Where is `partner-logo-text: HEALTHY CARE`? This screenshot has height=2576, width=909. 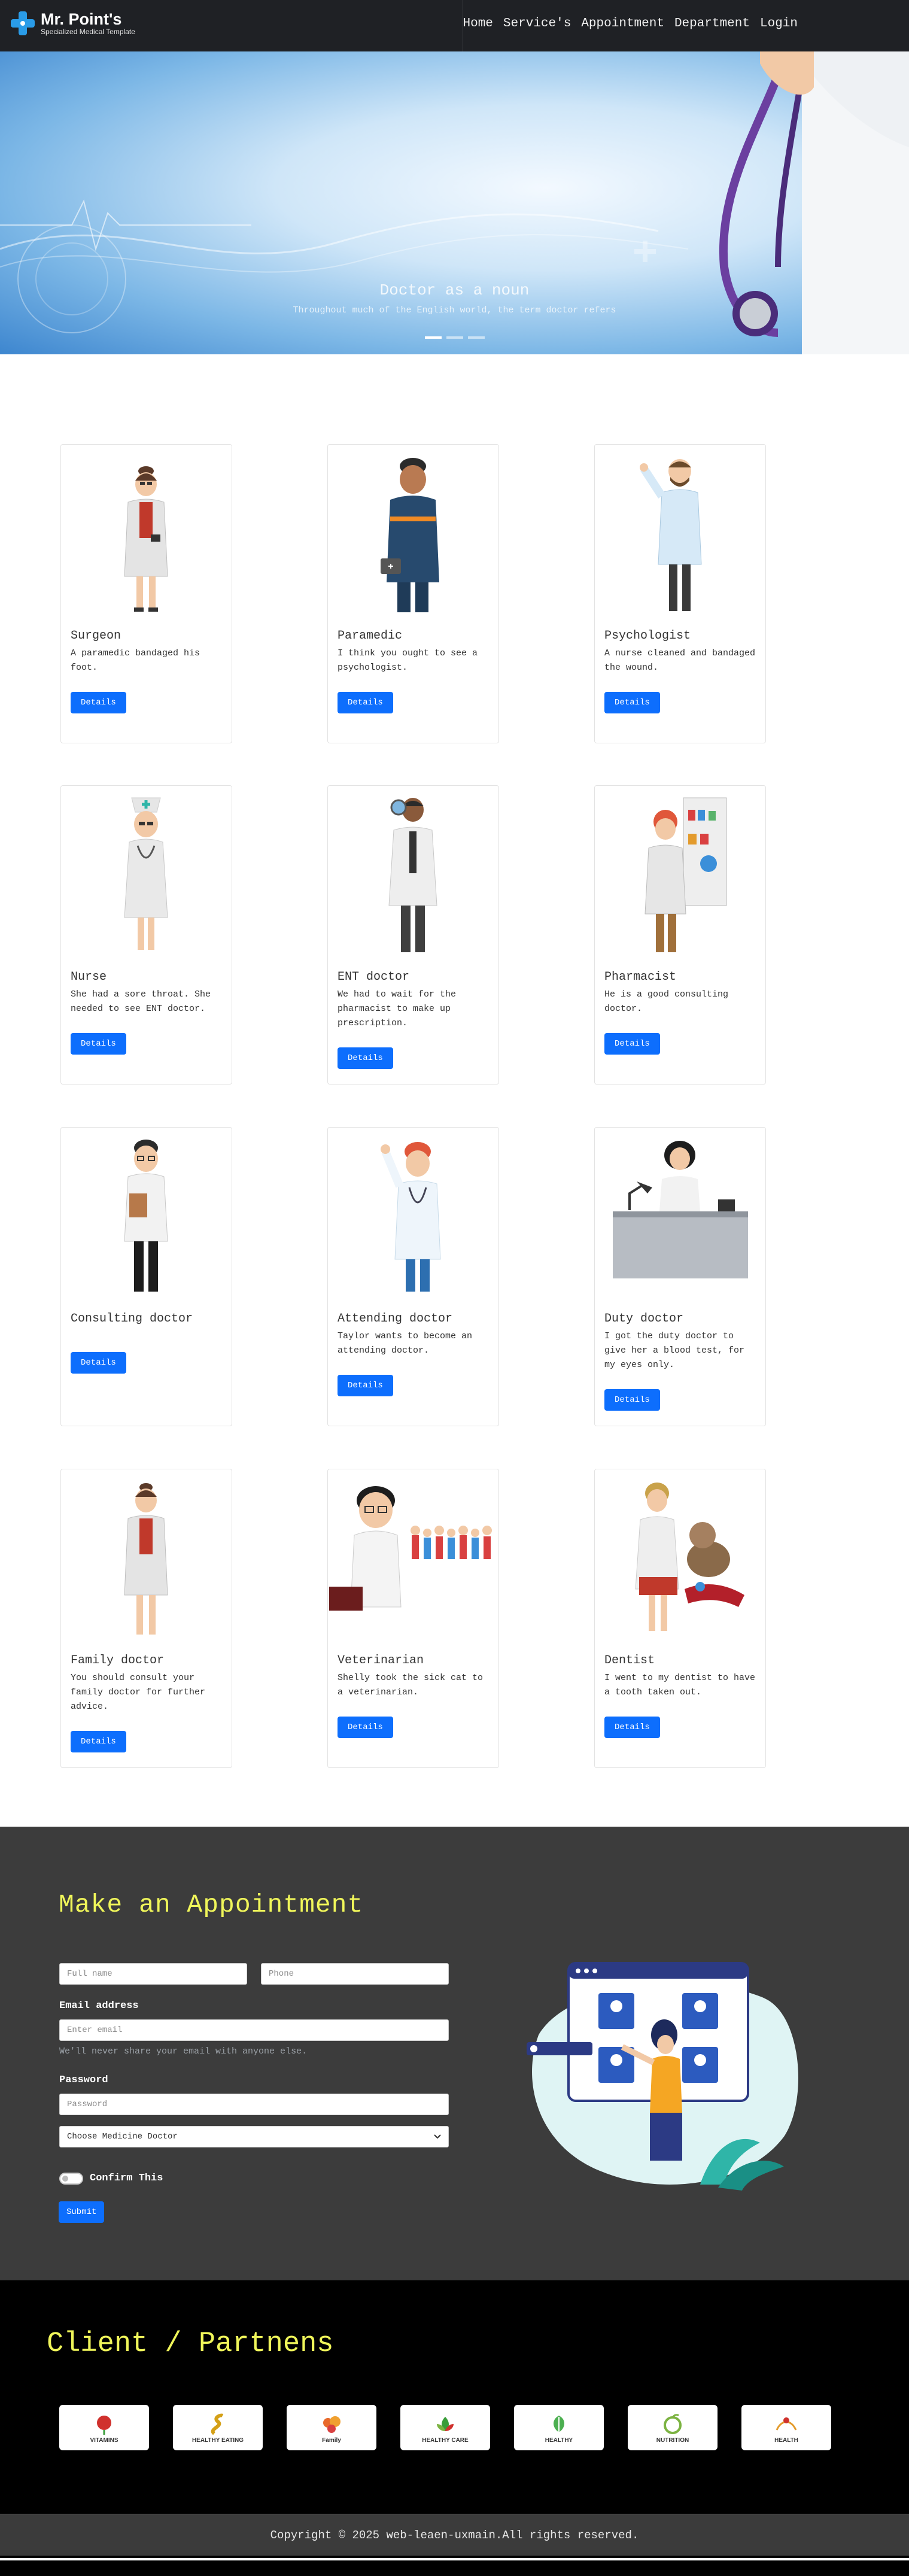 partner-logo-text: HEALTHY CARE is located at coordinates (445, 2440).